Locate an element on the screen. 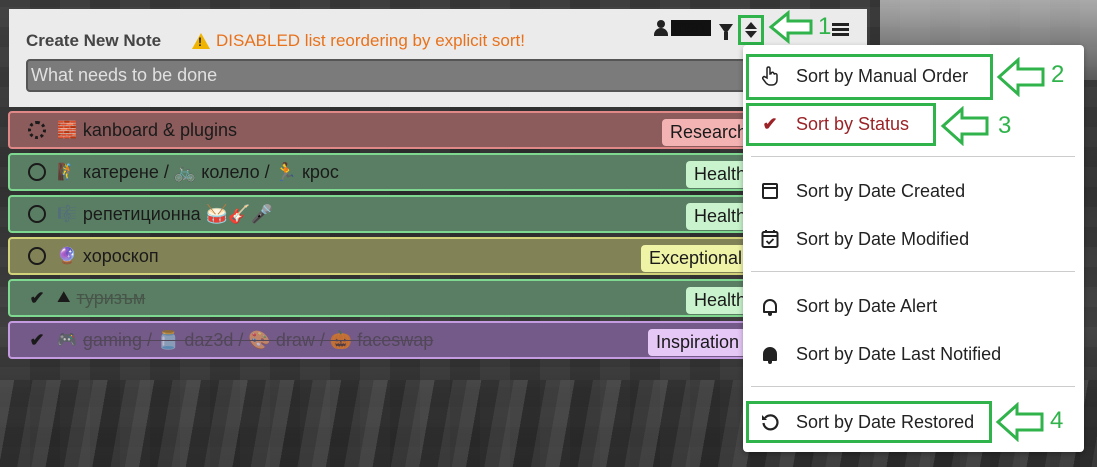 The image size is (1097, 467). annotation-number-4: 4 is located at coordinates (1057, 420).